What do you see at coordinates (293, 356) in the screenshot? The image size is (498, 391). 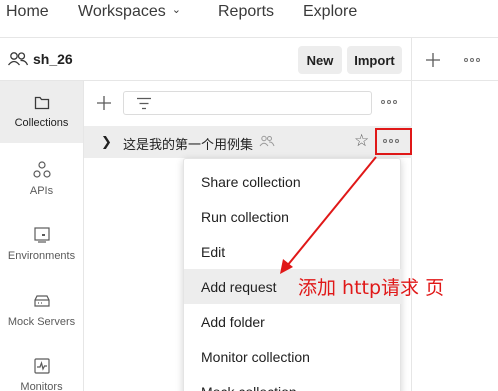 I see `menu-item-monitor-collection: Monitor collection` at bounding box center [293, 356].